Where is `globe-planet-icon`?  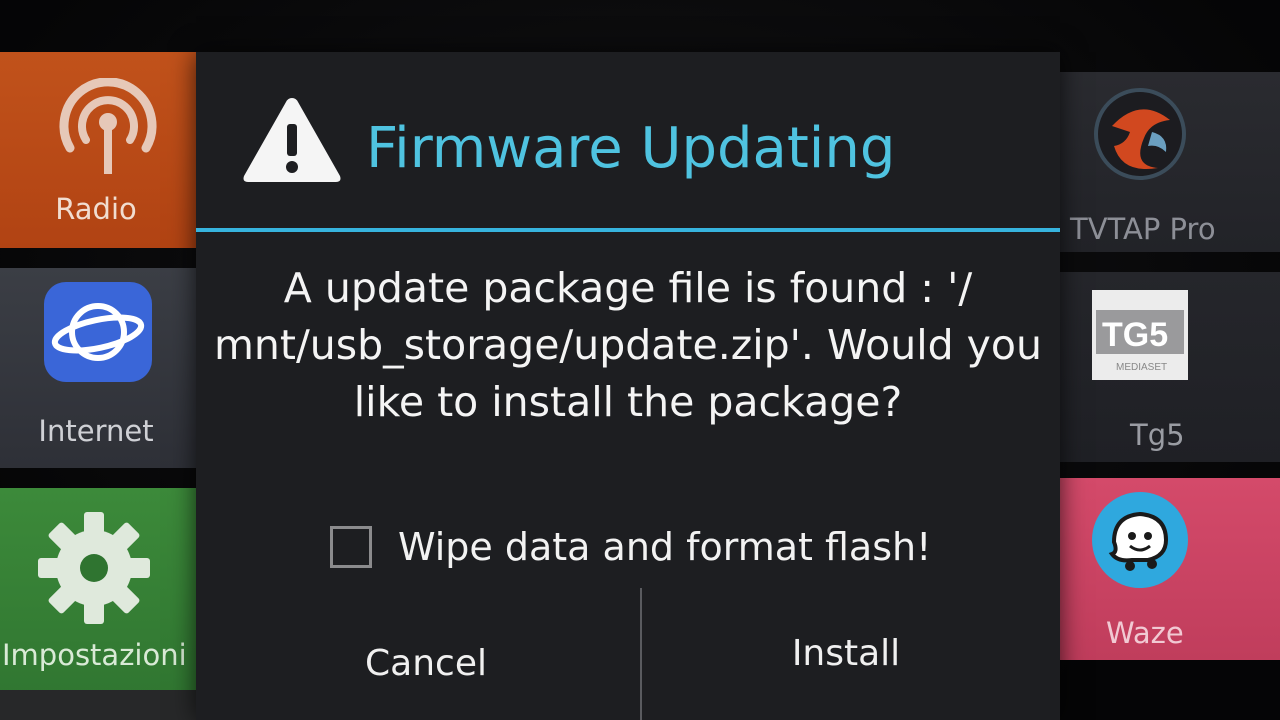
globe-planet-icon is located at coordinates (98, 332).